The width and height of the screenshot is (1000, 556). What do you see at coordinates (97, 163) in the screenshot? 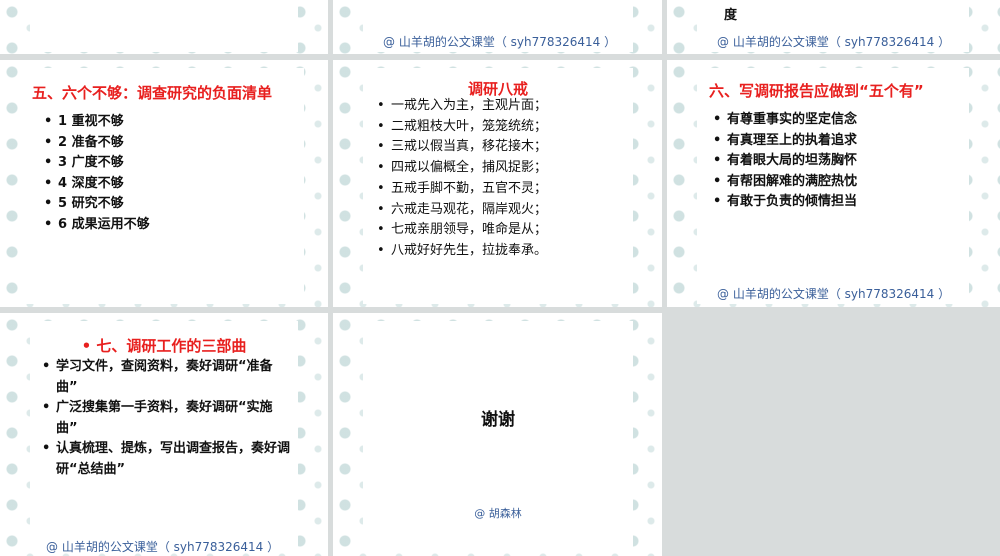
I see `list-item: 3 广度不够` at bounding box center [97, 163].